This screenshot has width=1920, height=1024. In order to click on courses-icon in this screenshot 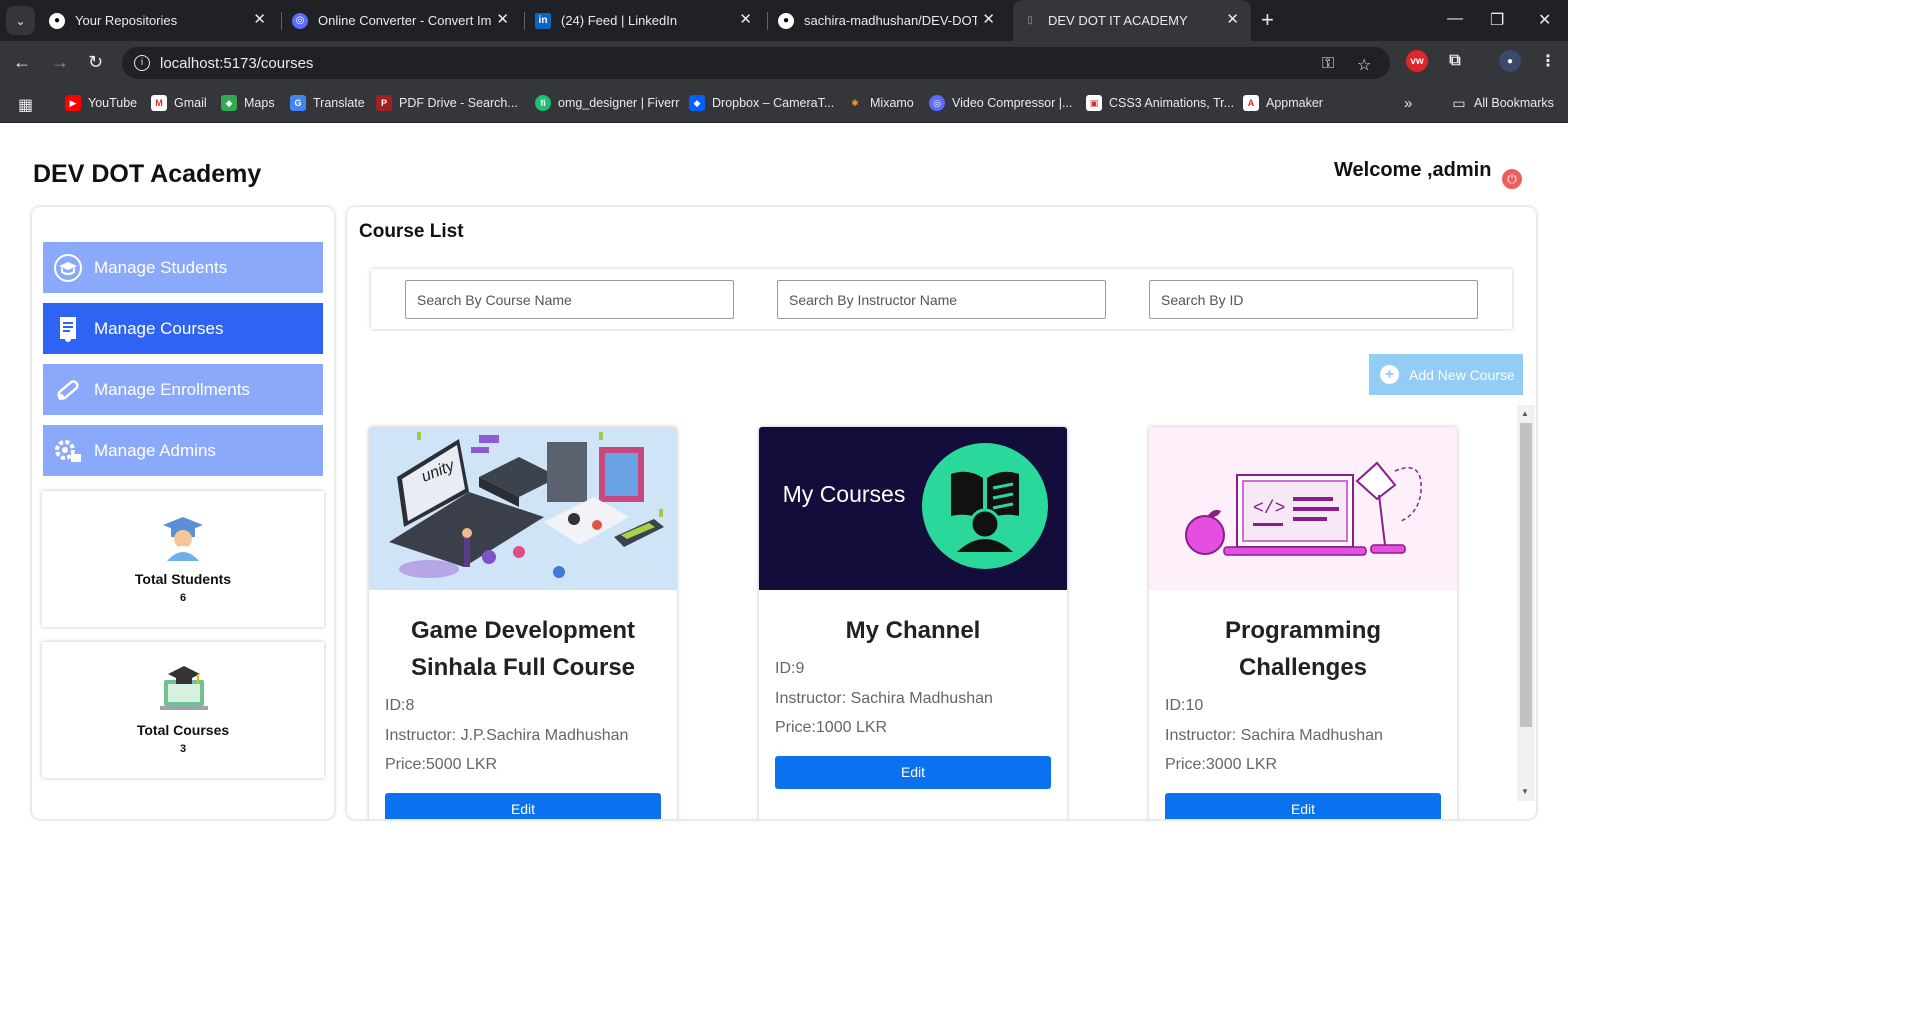, I will do `click(68, 329)`.